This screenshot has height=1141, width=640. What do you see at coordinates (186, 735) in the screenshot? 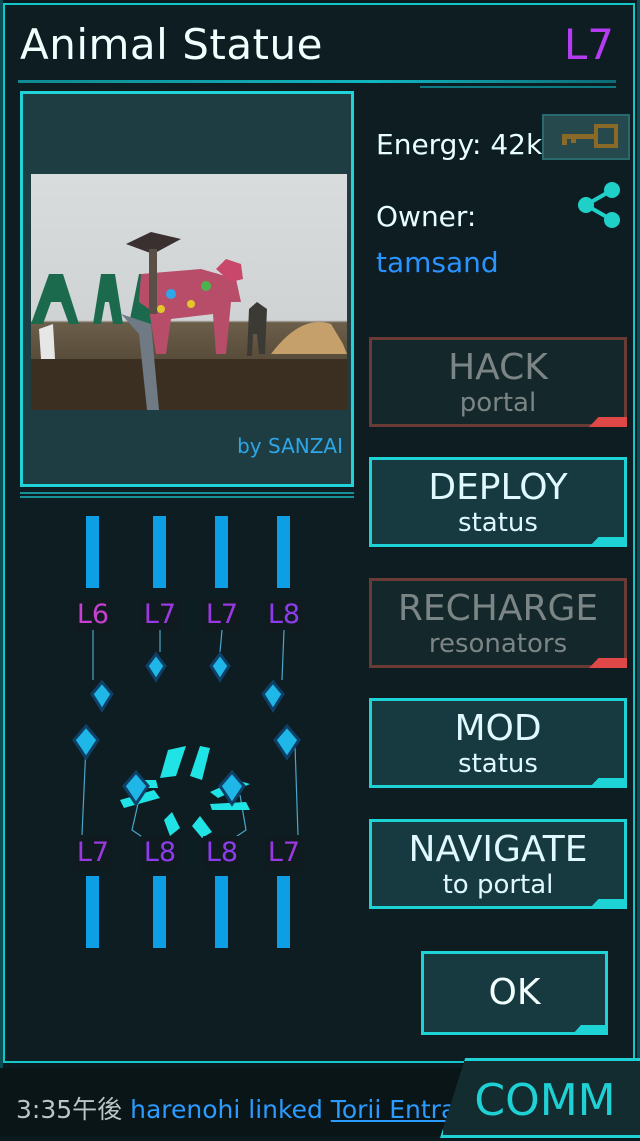
I see `resonator-link-graphic` at bounding box center [186, 735].